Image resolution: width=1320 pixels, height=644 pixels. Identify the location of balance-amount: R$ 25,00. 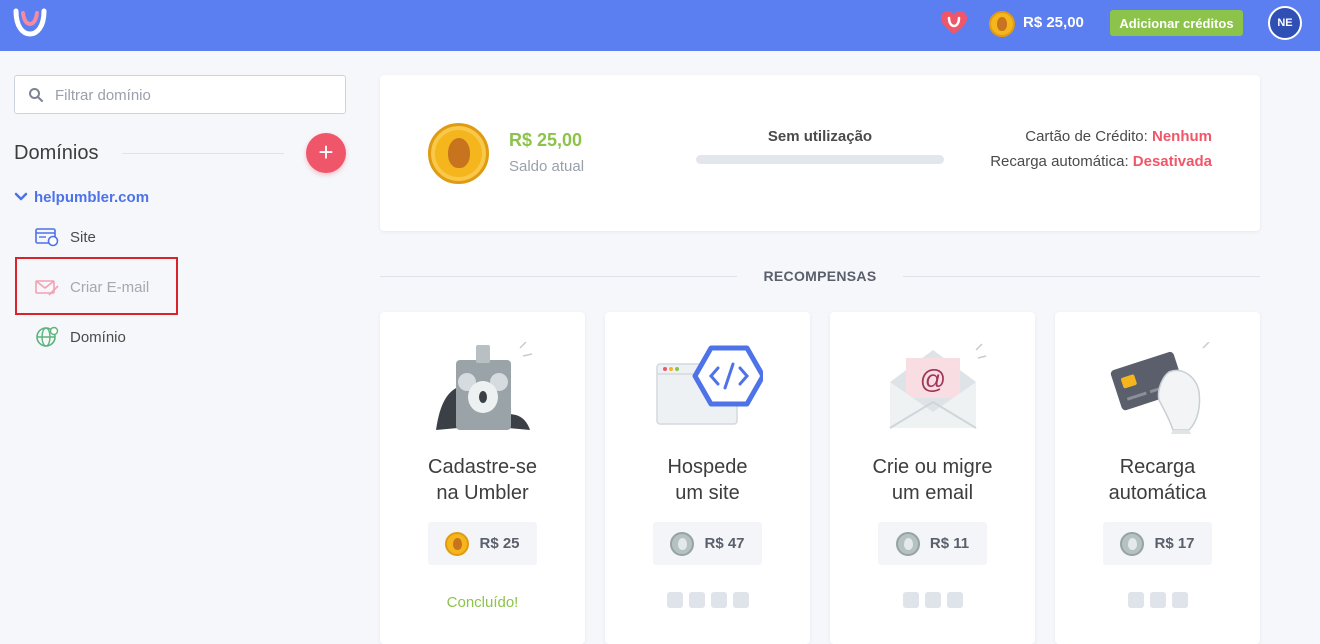
(546, 140).